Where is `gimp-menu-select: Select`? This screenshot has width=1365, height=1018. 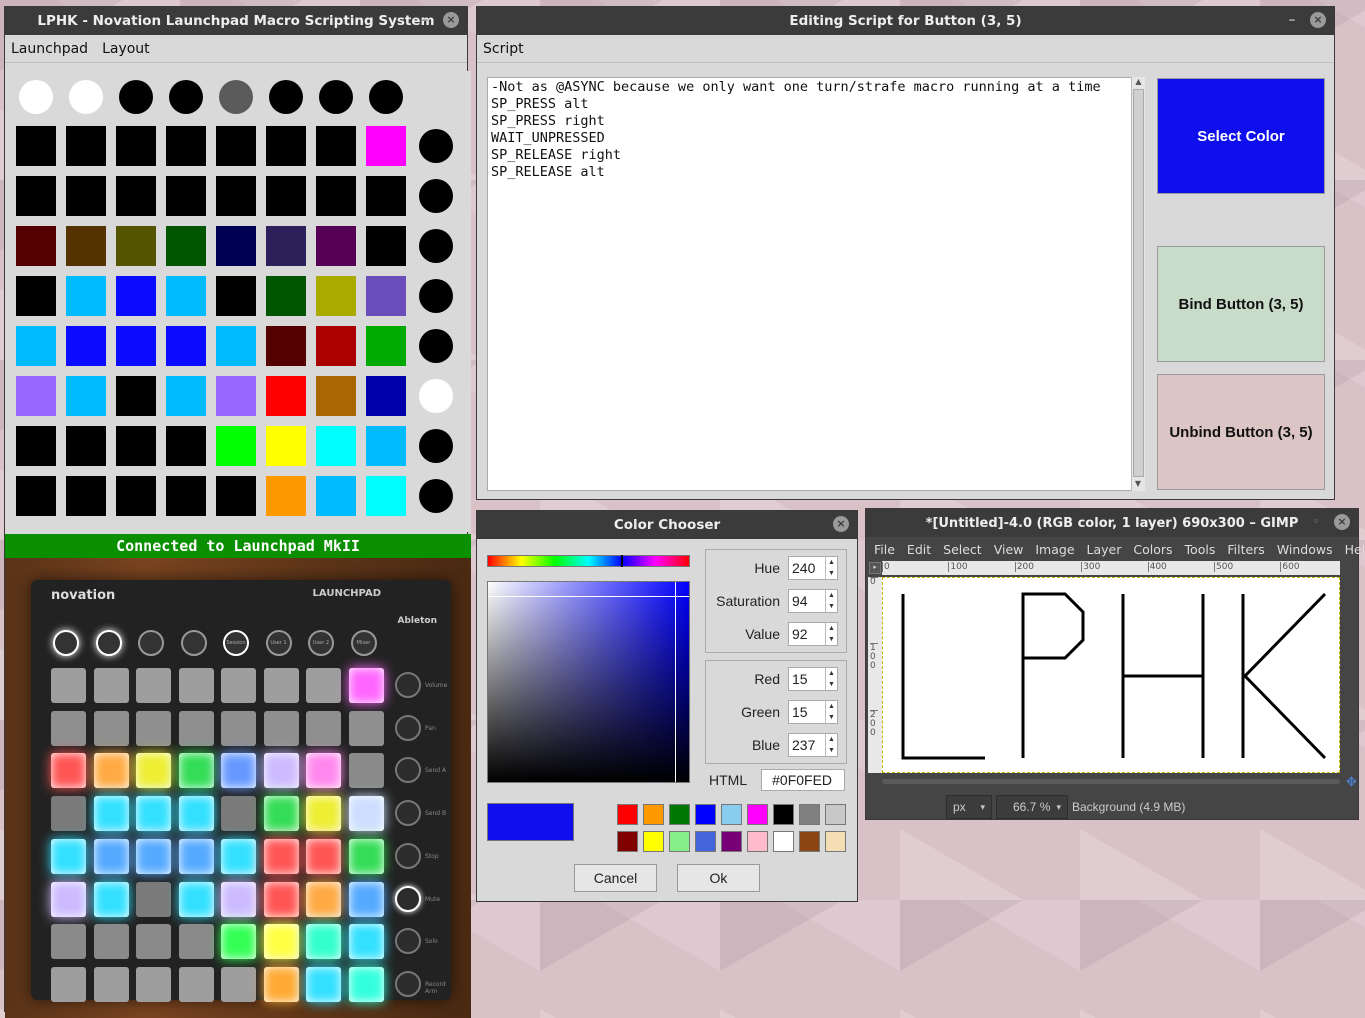 gimp-menu-select: Select is located at coordinates (962, 549).